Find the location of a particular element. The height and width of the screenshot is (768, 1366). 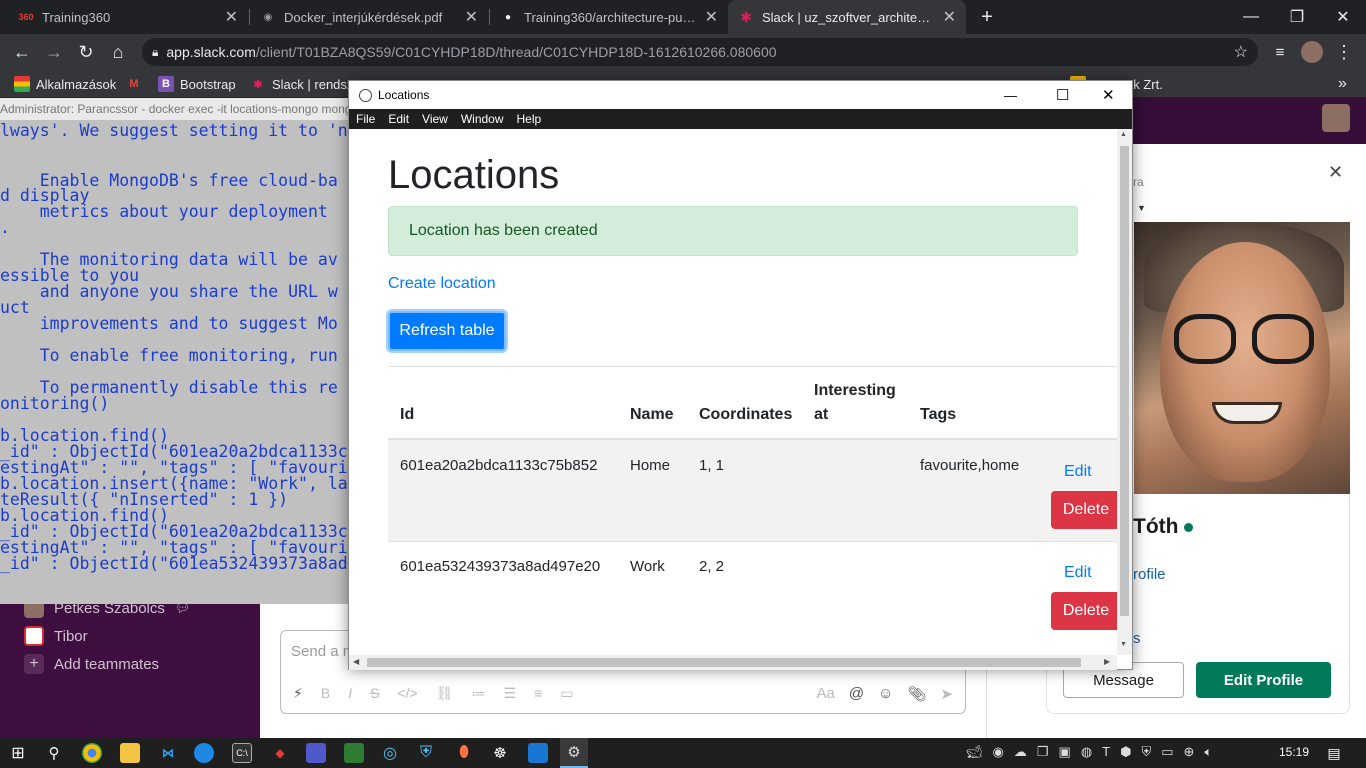

teams-icon: T is located at coordinates (1106, 752).